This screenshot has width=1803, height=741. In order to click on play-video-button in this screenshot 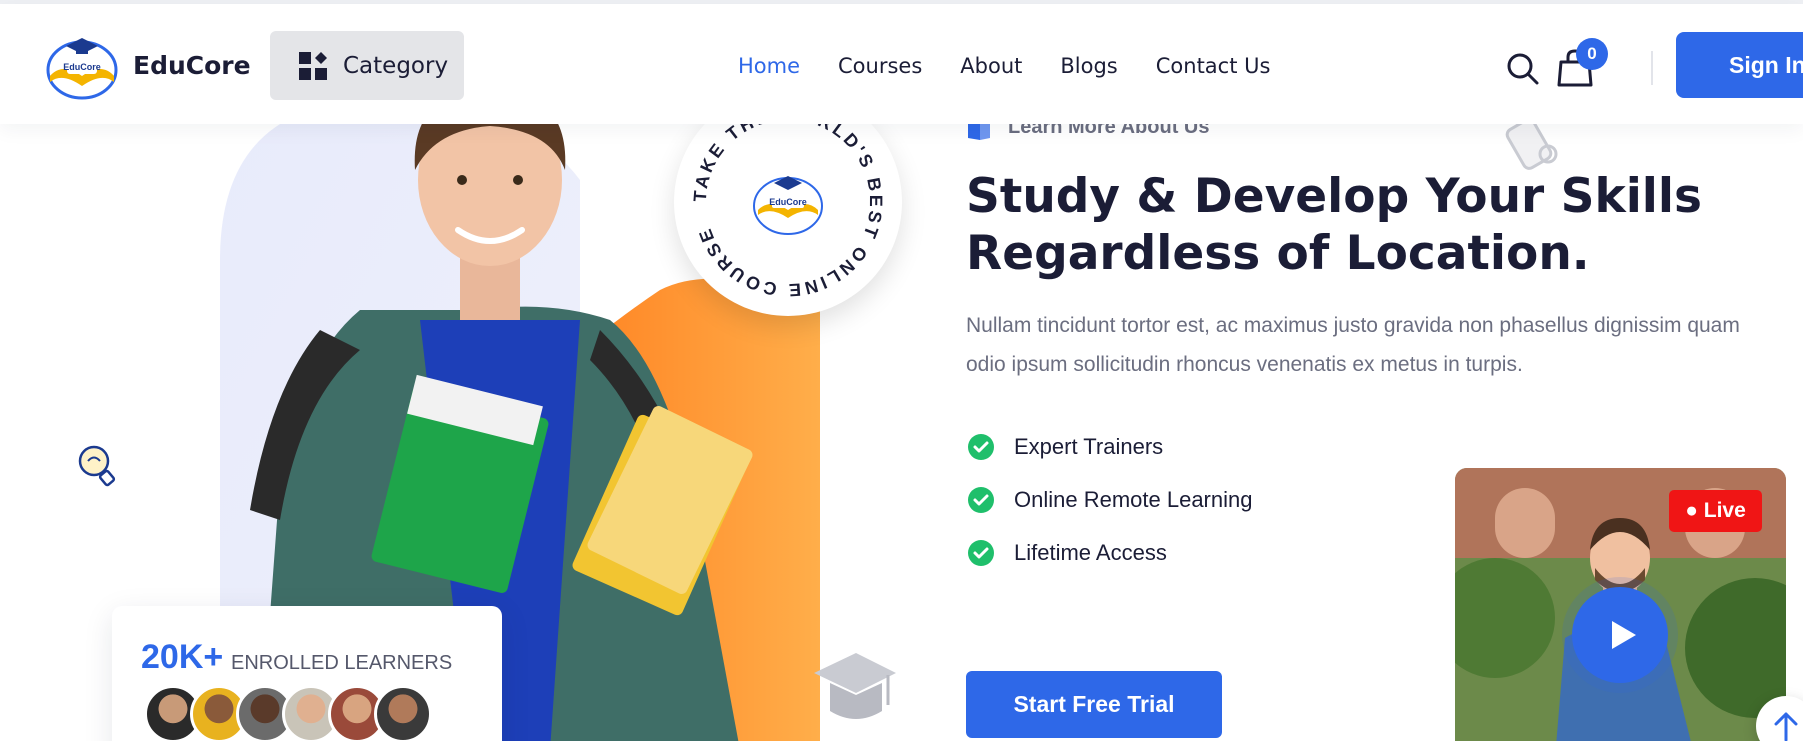, I will do `click(1620, 635)`.